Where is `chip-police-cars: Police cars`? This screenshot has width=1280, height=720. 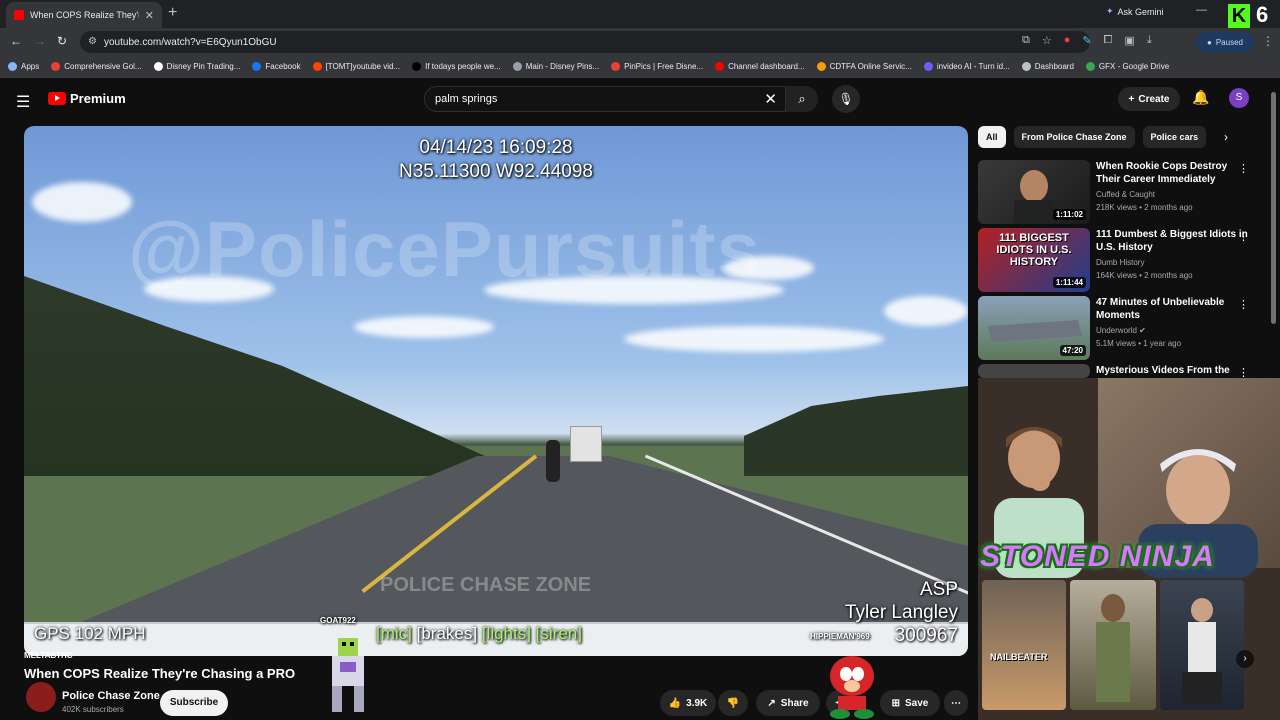
chip-police-cars: Police cars is located at coordinates (1174, 137).